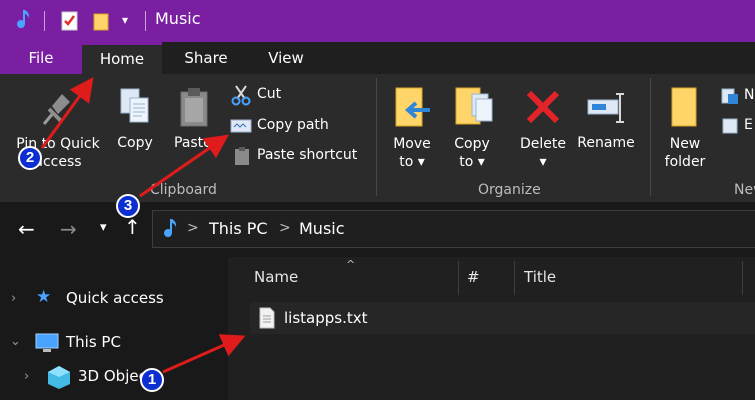  Describe the element at coordinates (194, 107) in the screenshot. I see `clipboard-paste-icon` at that location.